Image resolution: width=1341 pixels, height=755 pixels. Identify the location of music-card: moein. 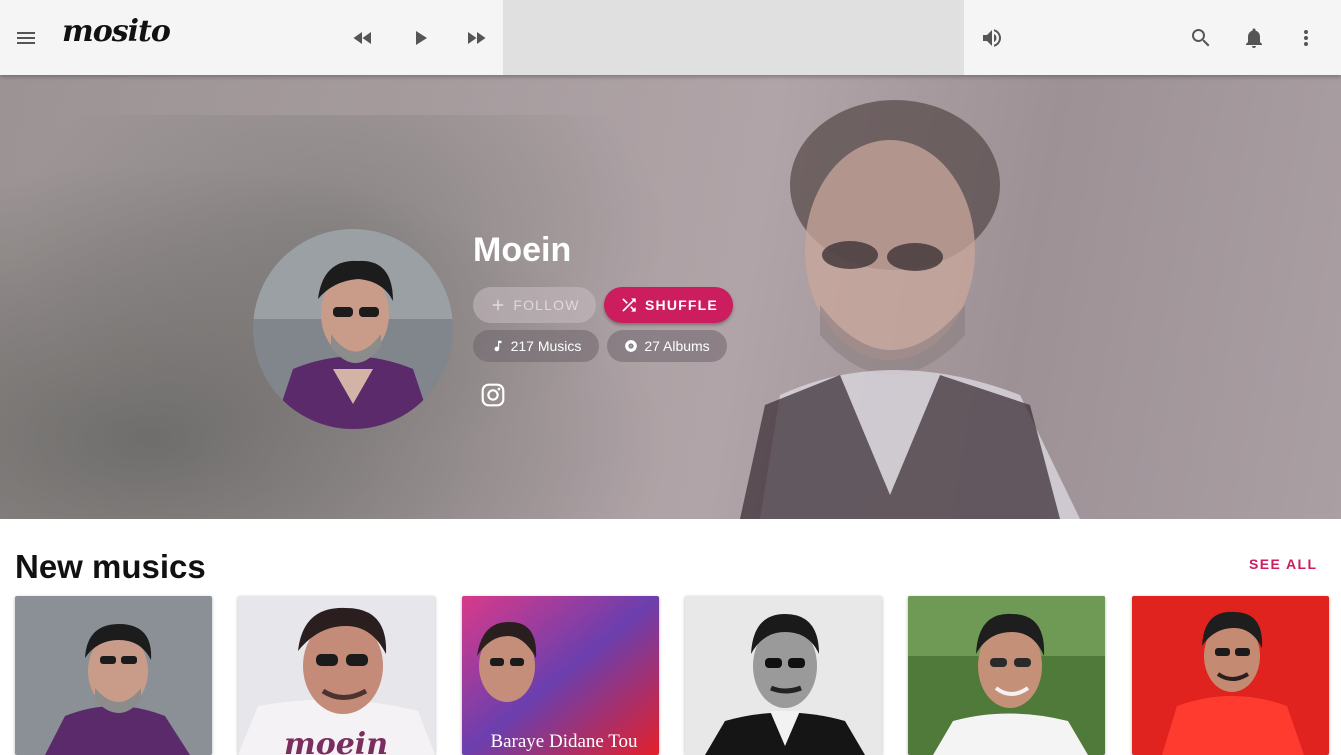
(336, 675).